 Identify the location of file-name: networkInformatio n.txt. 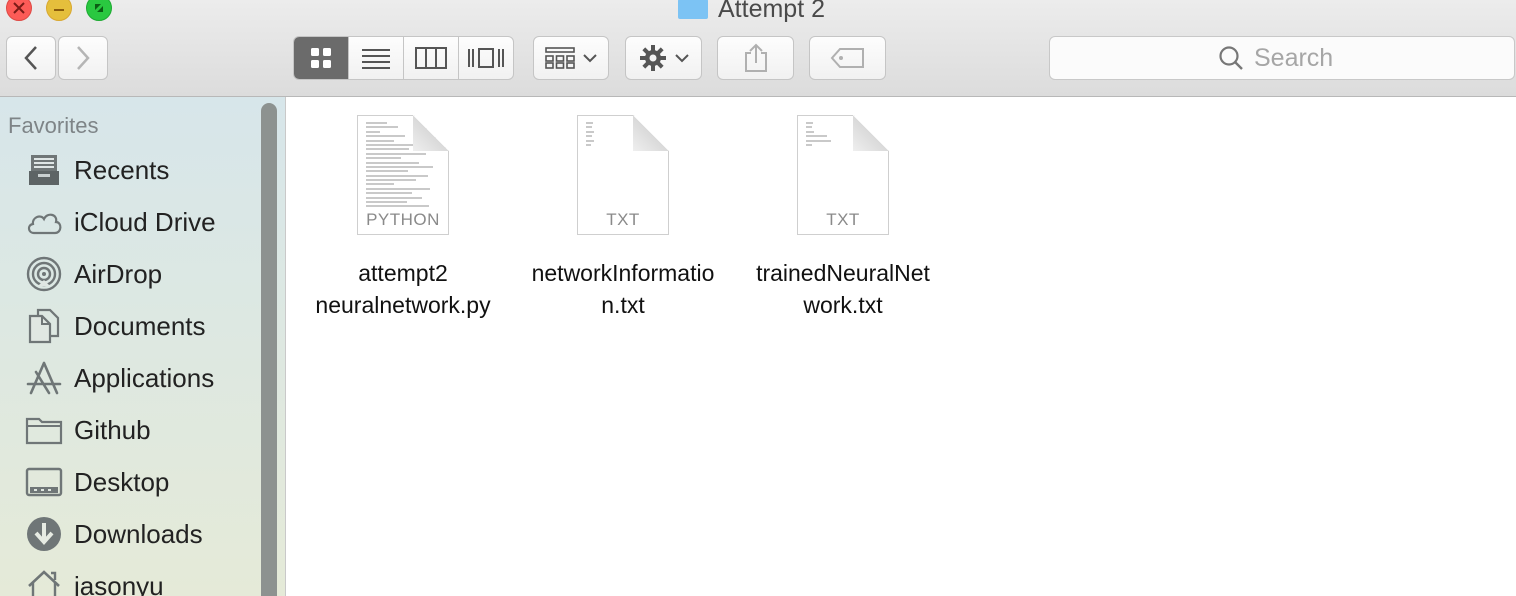
(623, 289).